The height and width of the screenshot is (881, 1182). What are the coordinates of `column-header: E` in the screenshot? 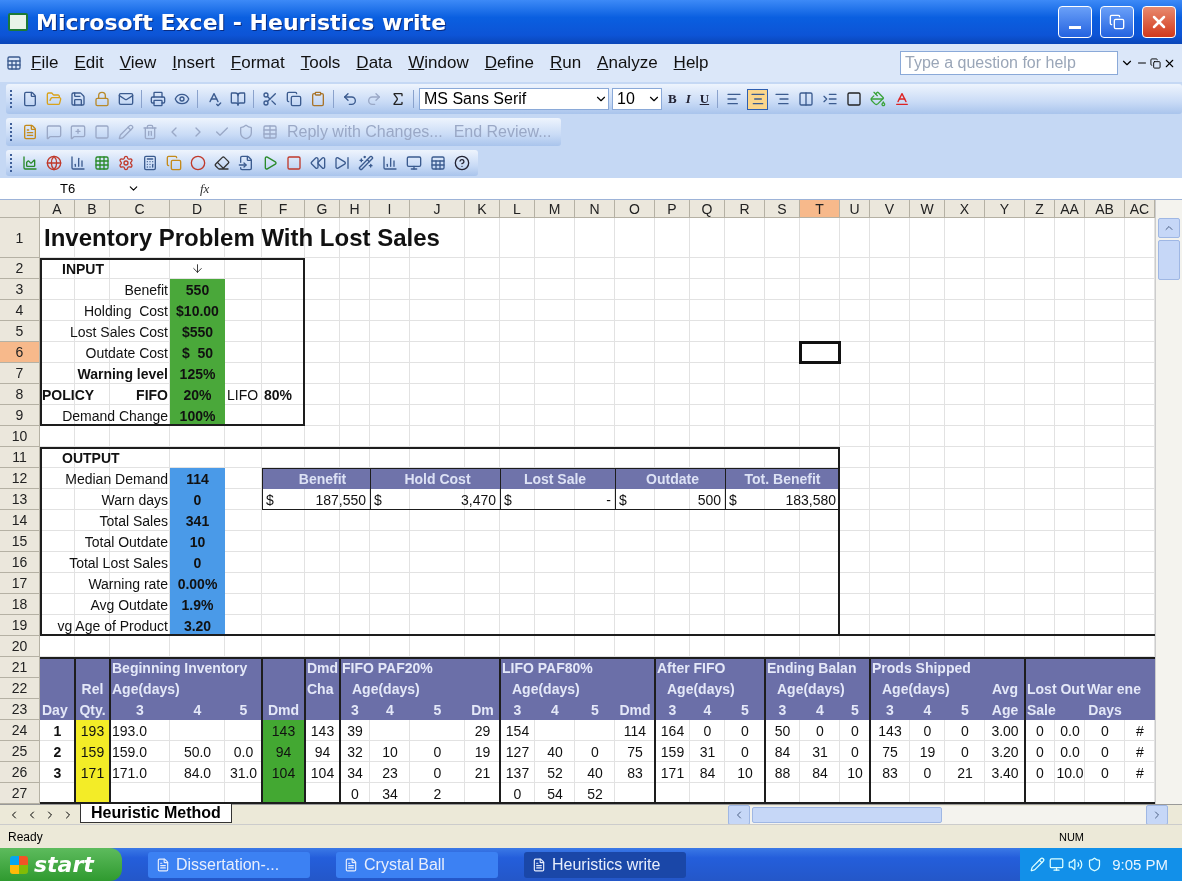 It's located at (243, 209).